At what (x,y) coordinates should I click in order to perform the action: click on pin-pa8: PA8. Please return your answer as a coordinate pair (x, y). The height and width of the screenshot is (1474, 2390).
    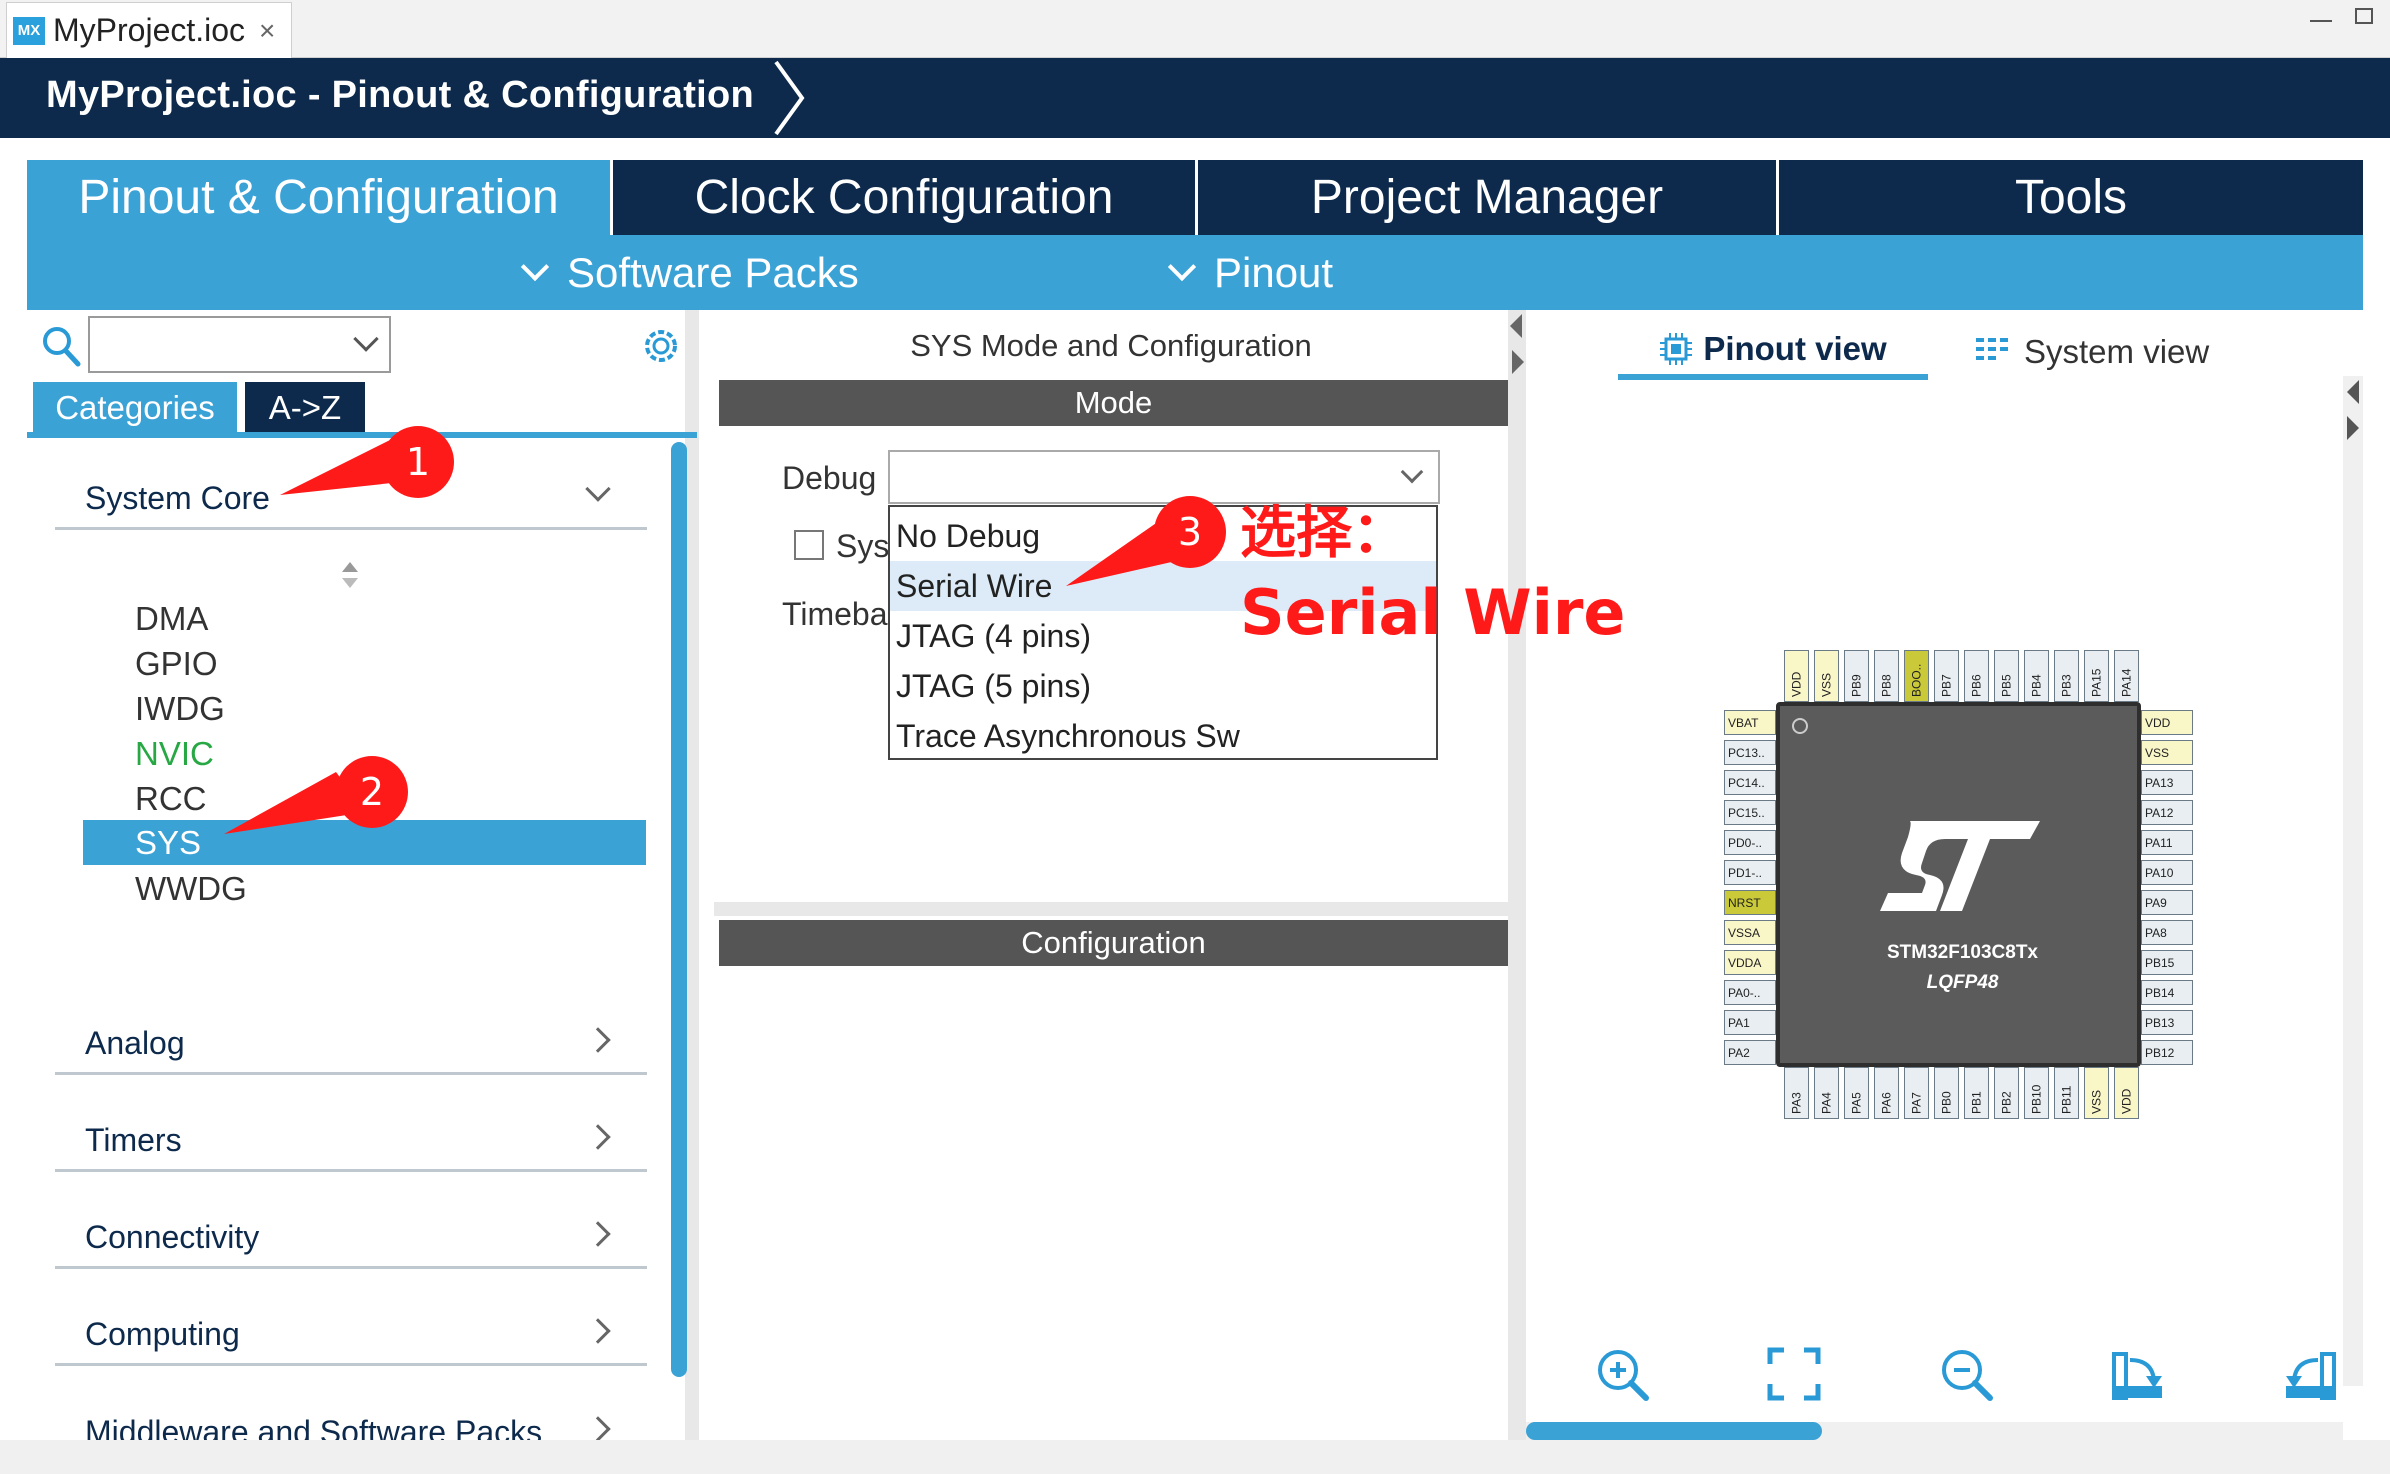
    Looking at the image, I should click on (2167, 932).